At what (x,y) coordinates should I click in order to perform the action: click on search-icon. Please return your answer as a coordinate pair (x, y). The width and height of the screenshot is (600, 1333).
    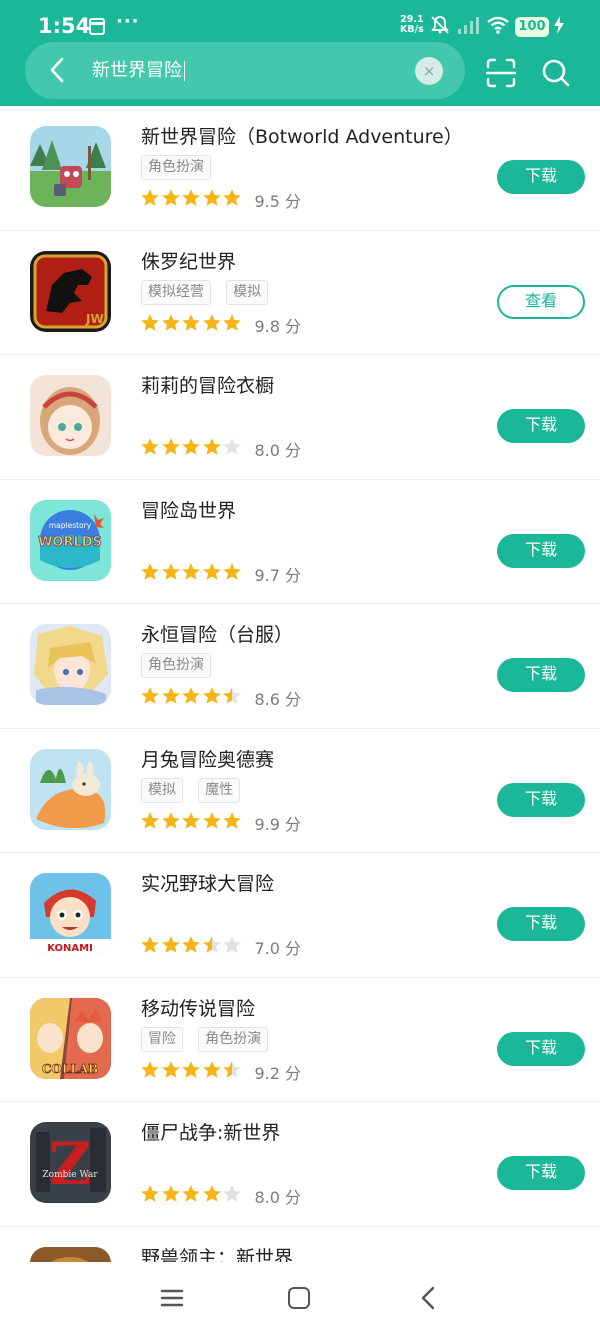
    Looking at the image, I should click on (556, 73).